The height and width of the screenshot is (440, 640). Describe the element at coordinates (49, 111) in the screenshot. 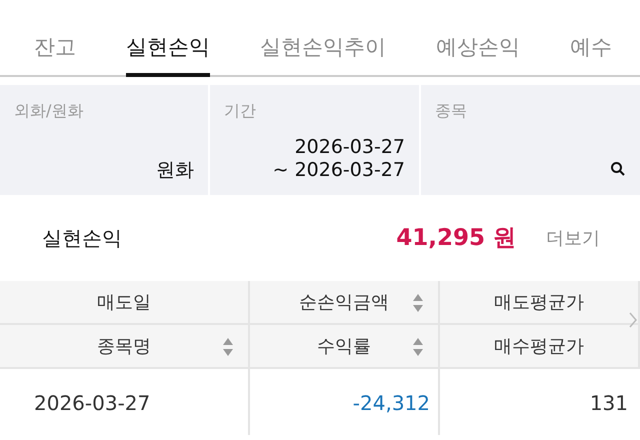

I see `filter-label: 외화/원화` at that location.